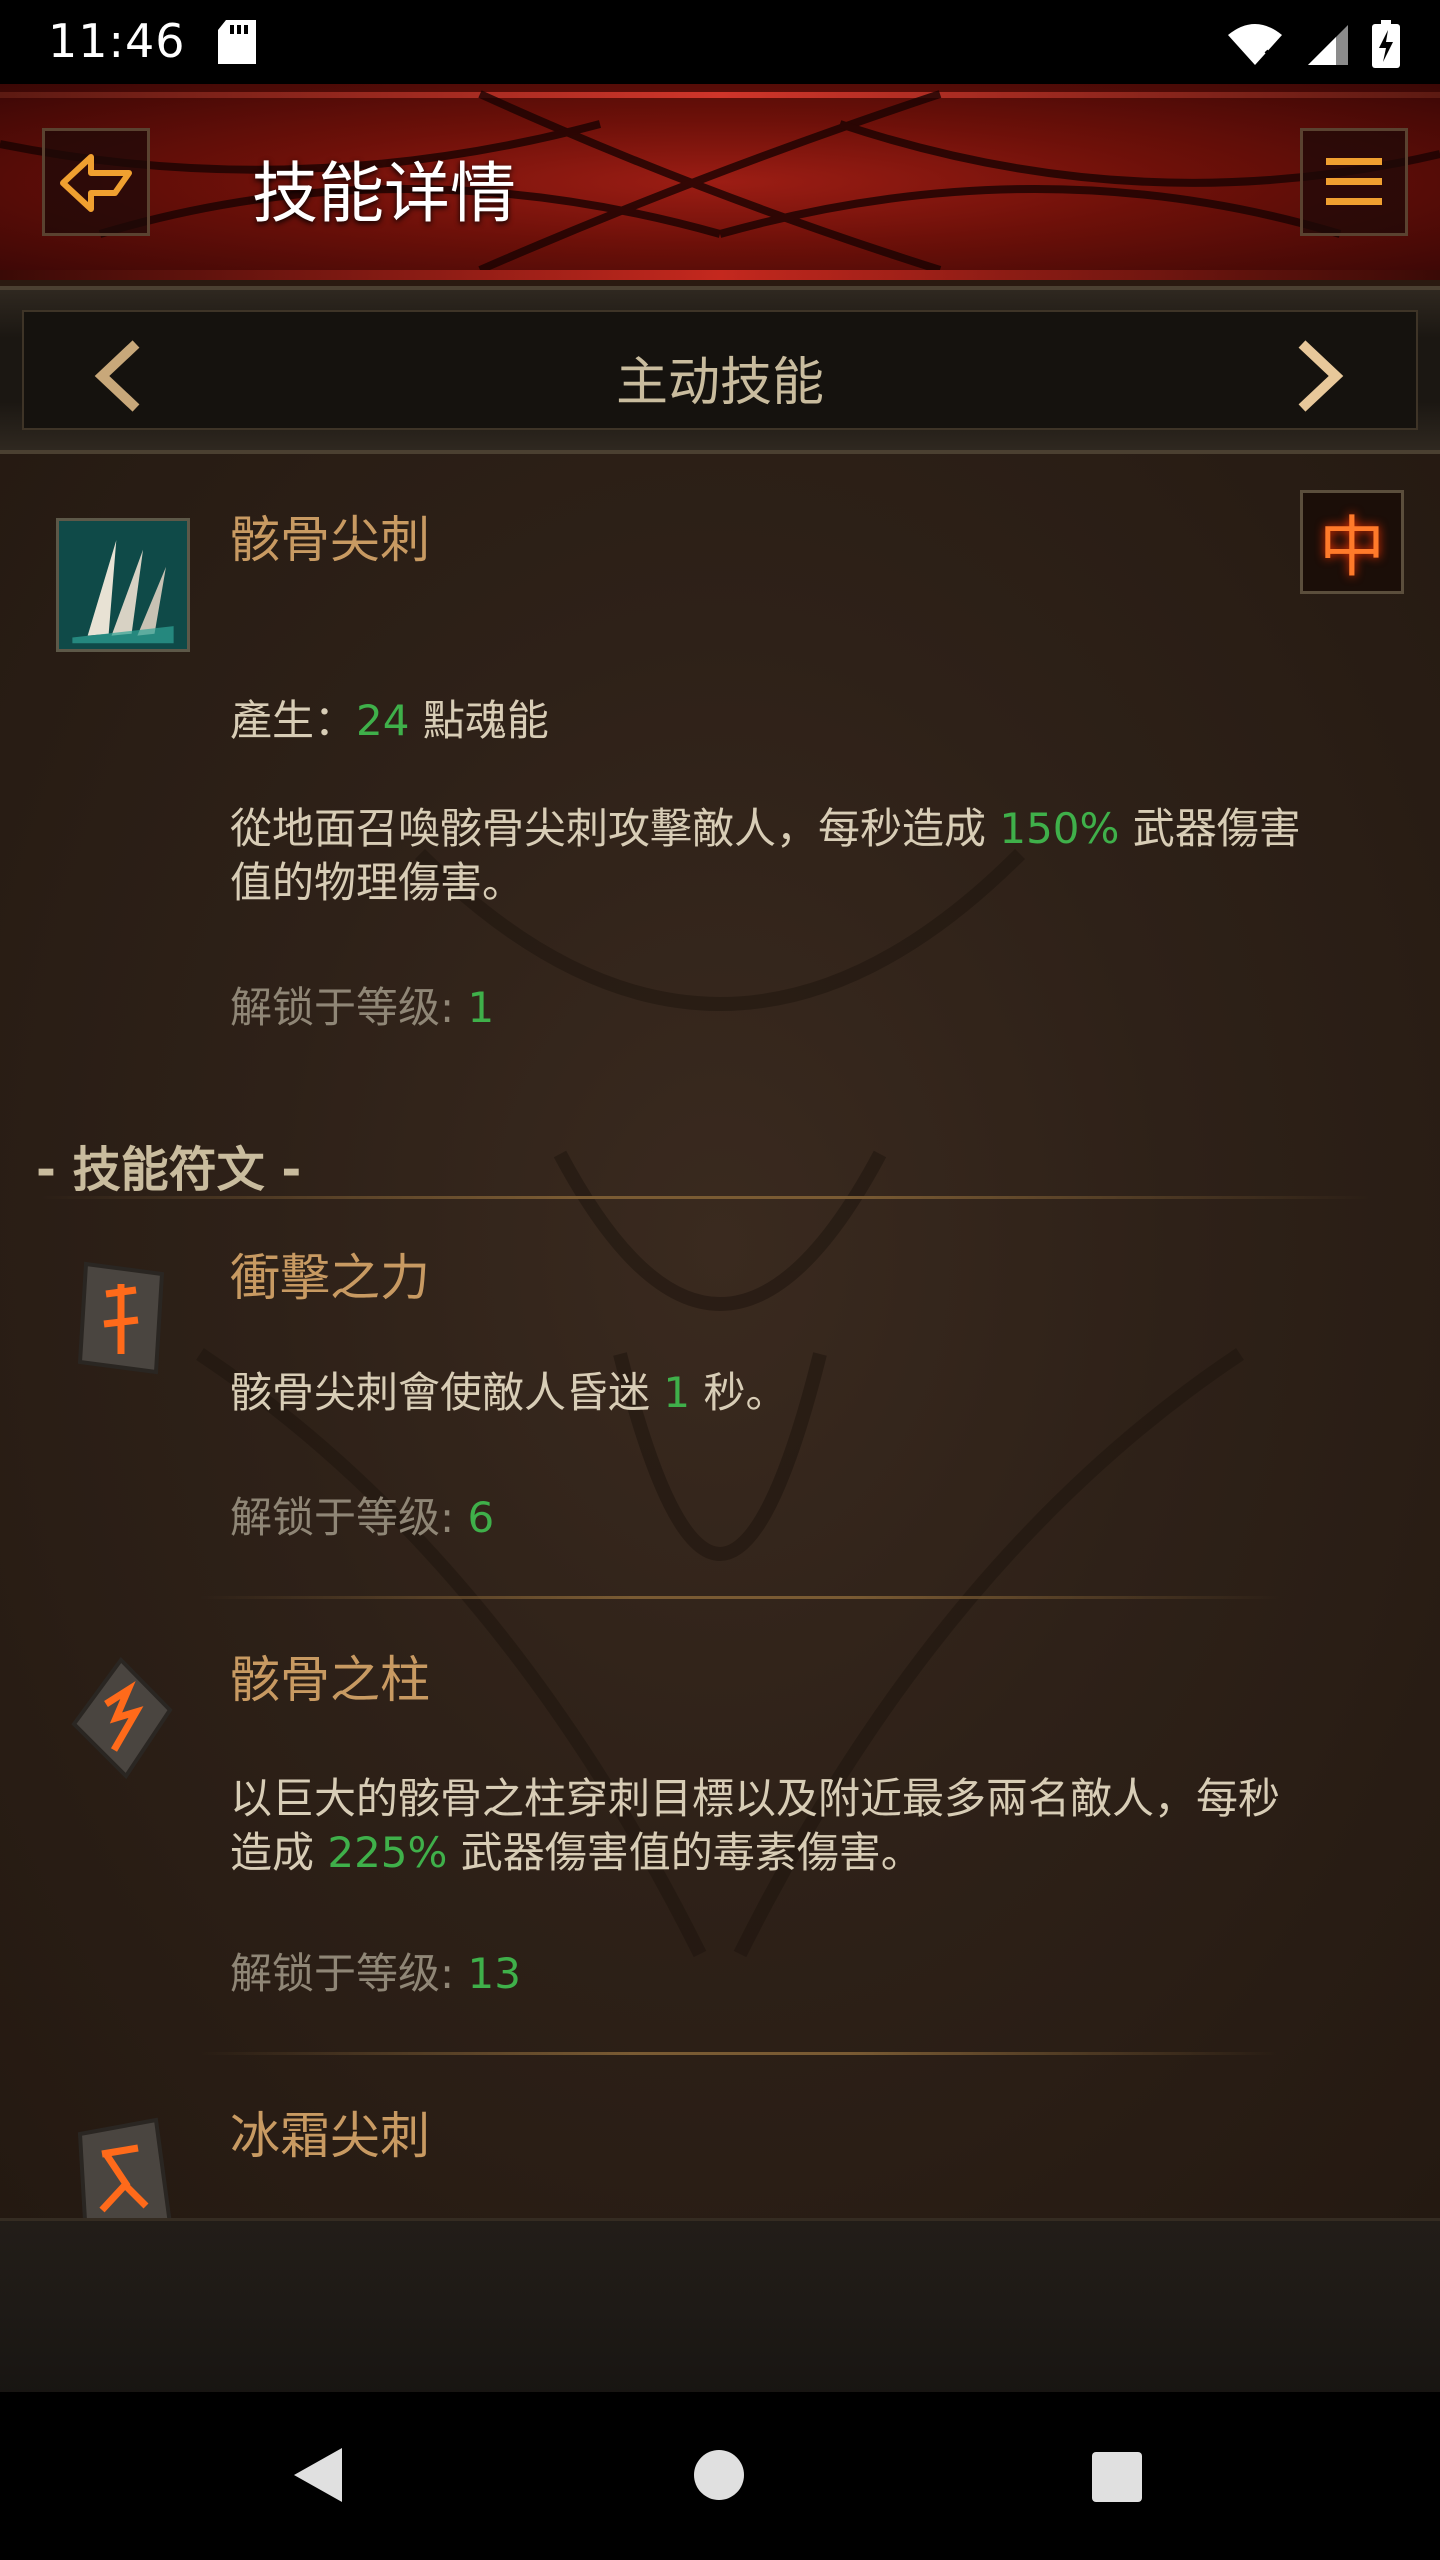 This screenshot has width=1440, height=2560. Describe the element at coordinates (765, 855) in the screenshot. I see `skill-description: 從地面召喚骸骨尖刺攻擊敵人，每秒造成 150% 武器傷害 值的物理傷害。` at that location.